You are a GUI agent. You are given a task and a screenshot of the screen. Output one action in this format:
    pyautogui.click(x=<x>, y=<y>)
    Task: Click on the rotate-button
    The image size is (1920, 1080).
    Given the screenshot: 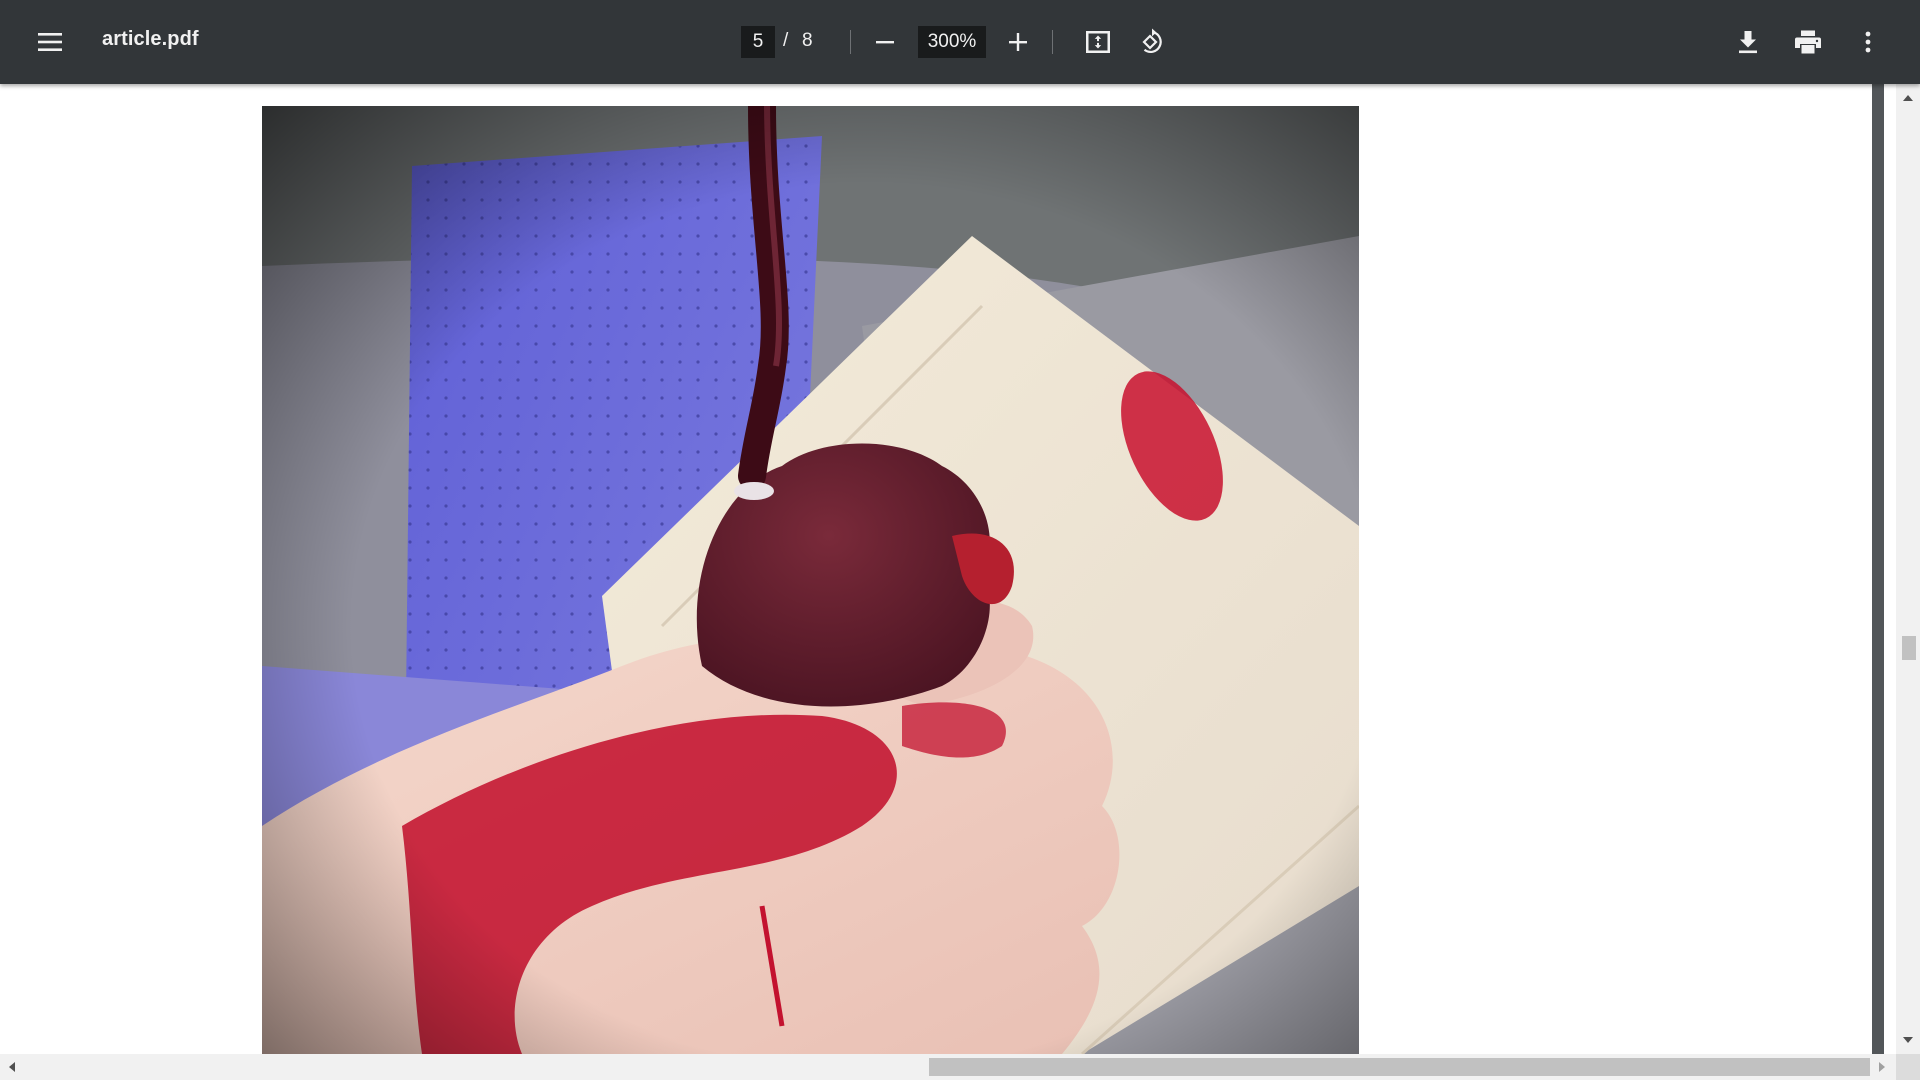 What is the action you would take?
    pyautogui.click(x=1151, y=42)
    